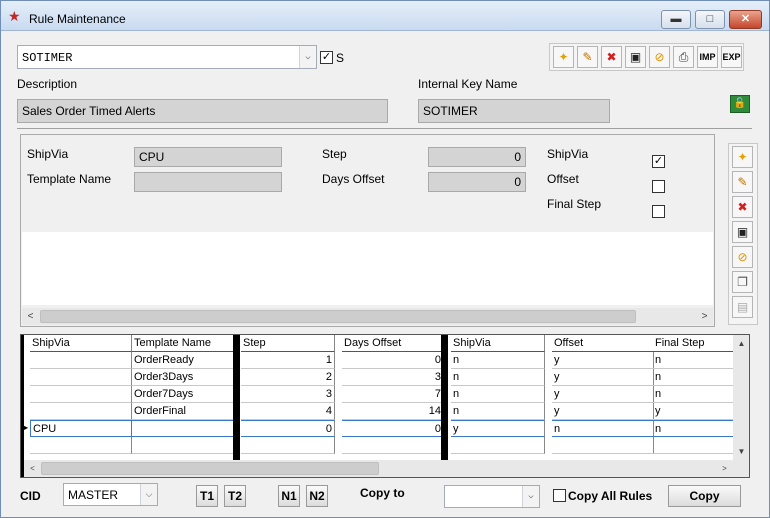 This screenshot has height=518, width=770. Describe the element at coordinates (202, 111) in the screenshot. I see `description-field: Sales Order Timed Alerts` at that location.